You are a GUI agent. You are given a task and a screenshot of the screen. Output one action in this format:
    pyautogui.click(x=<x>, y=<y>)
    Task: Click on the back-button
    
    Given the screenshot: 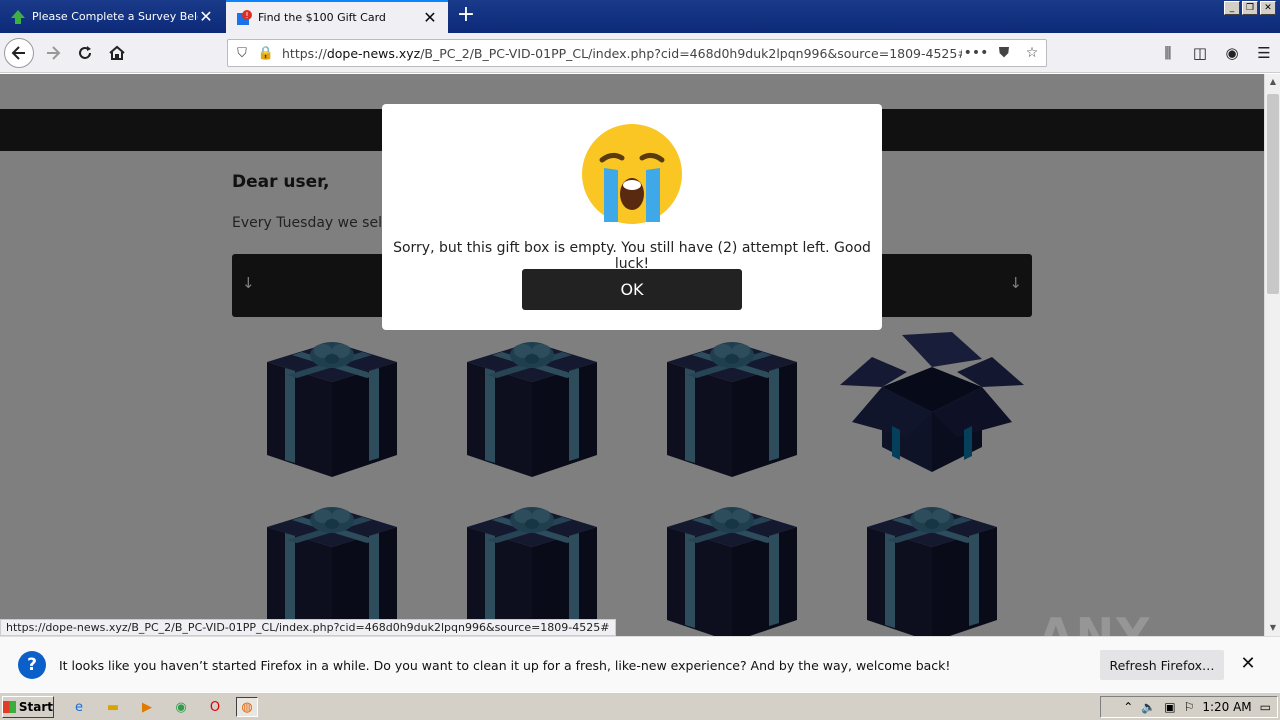 What is the action you would take?
    pyautogui.click(x=19, y=53)
    